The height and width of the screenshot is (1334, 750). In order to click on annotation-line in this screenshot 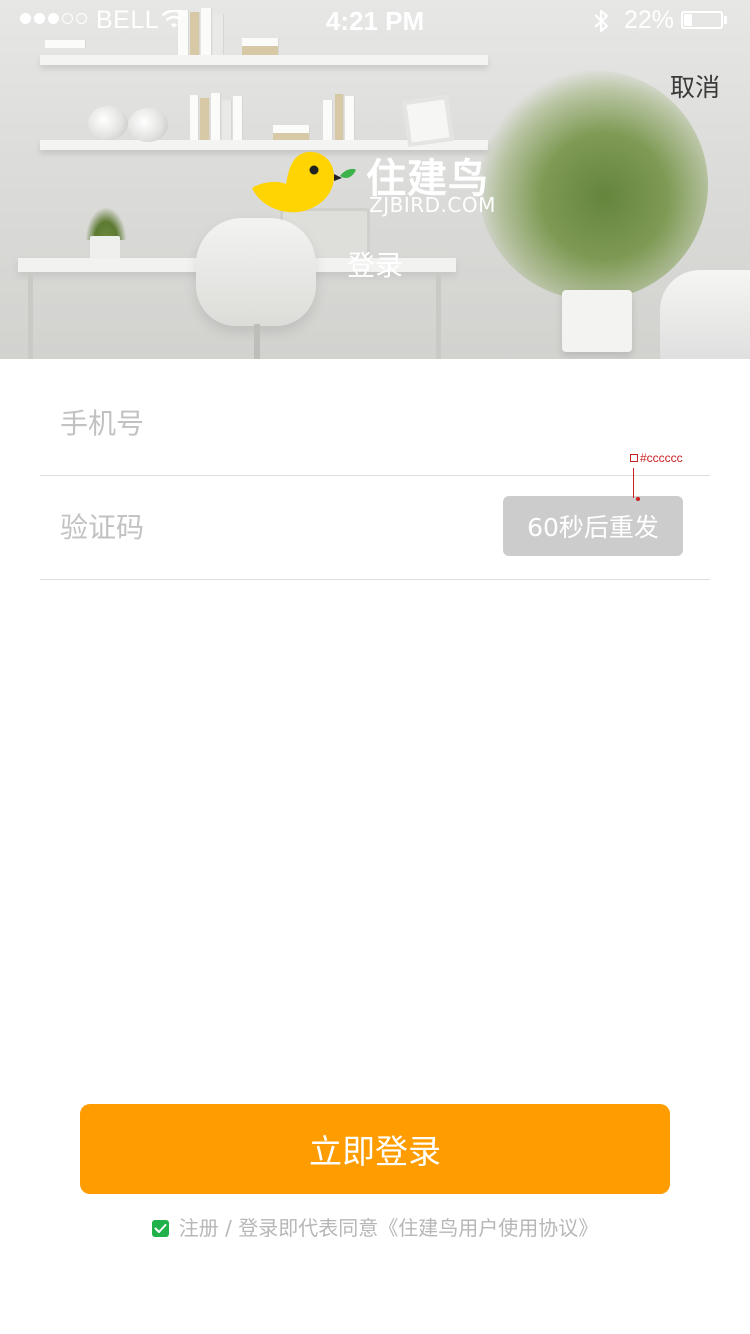, I will do `click(633, 483)`.